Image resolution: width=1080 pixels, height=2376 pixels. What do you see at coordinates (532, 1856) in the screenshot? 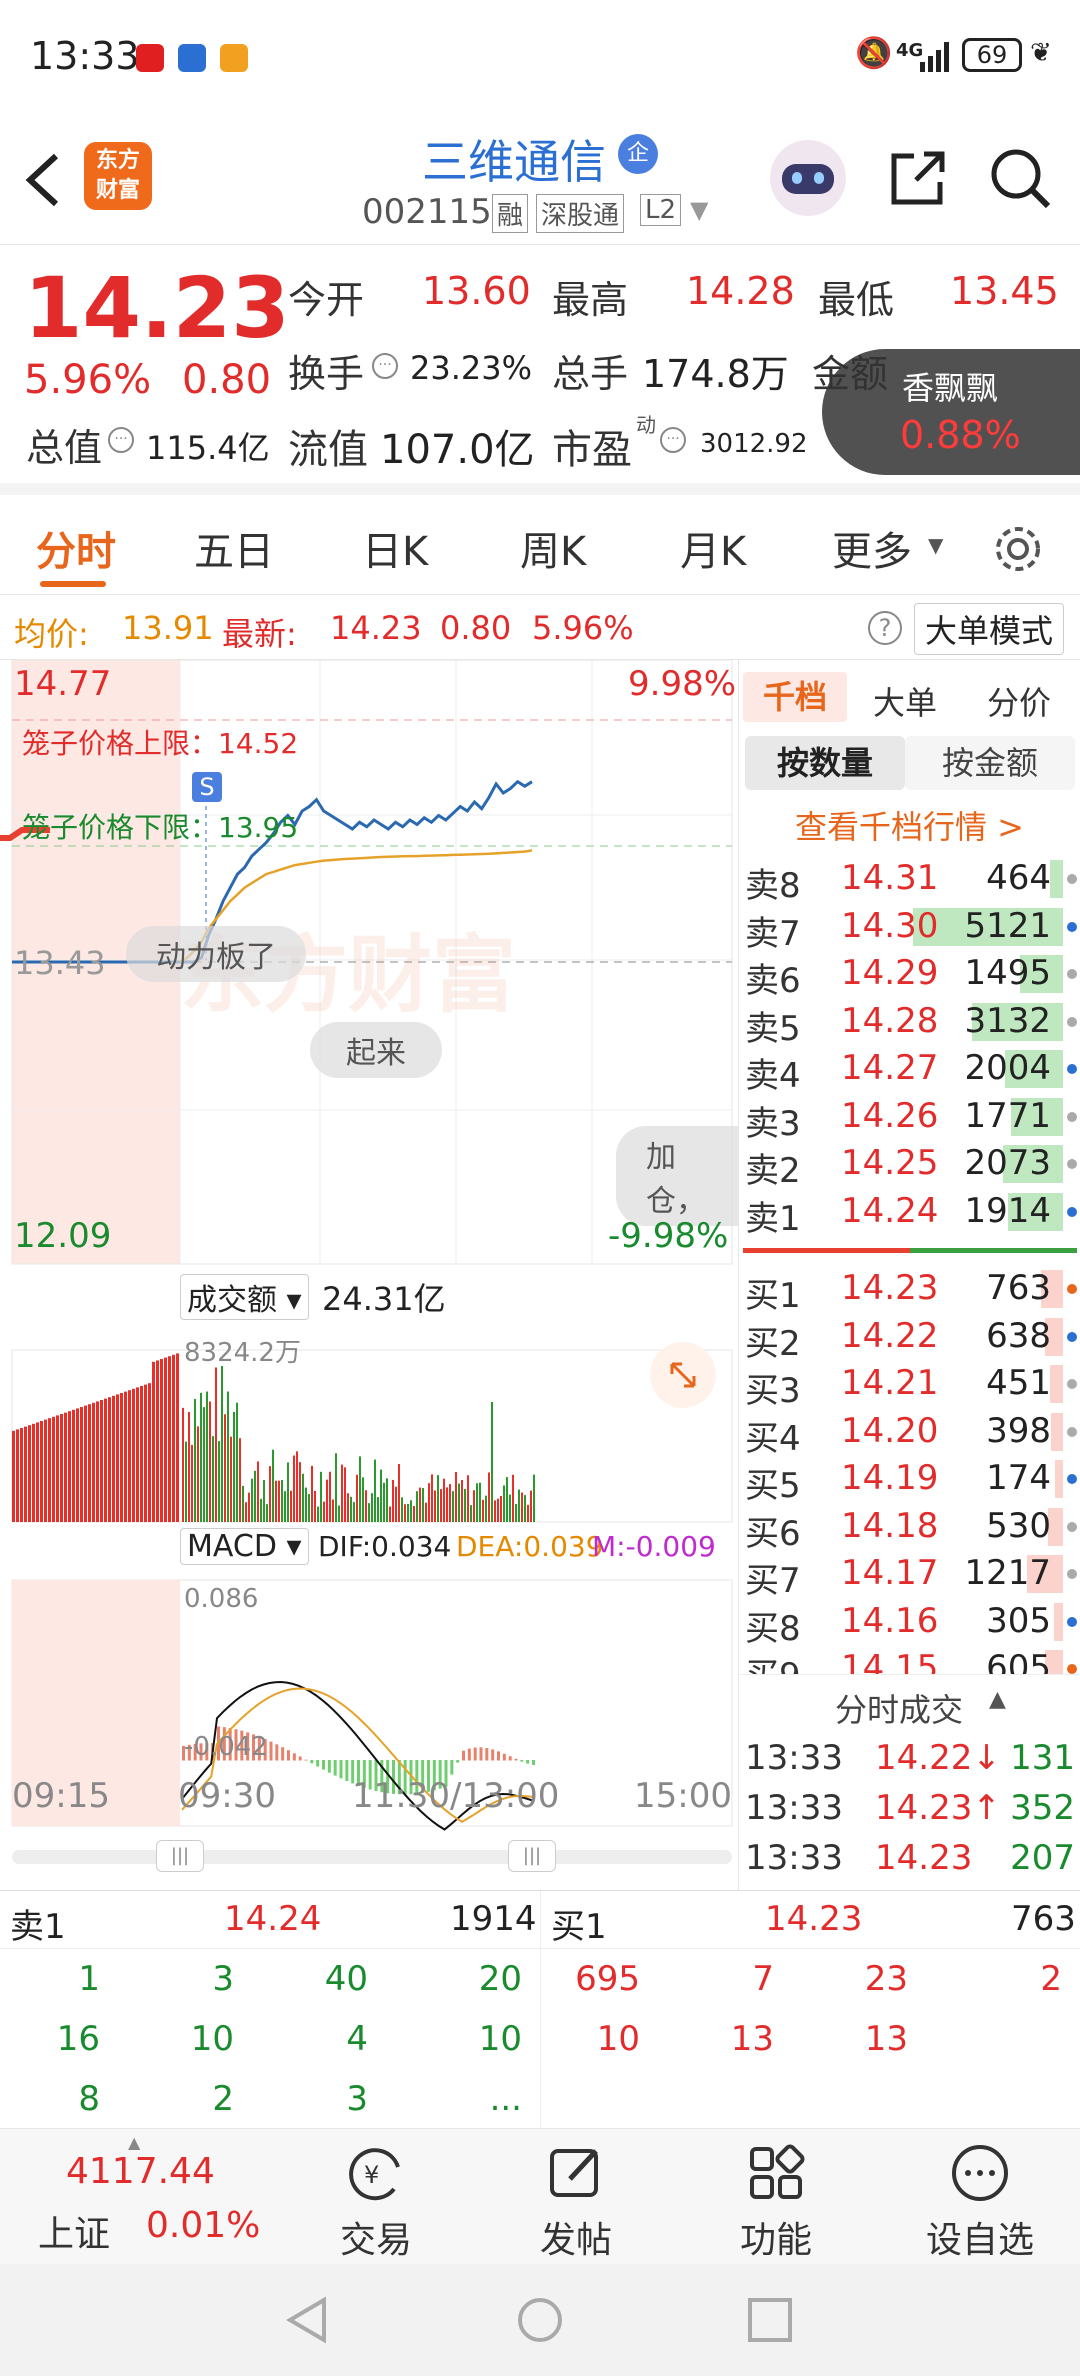
I see `range-handle-right: |||` at bounding box center [532, 1856].